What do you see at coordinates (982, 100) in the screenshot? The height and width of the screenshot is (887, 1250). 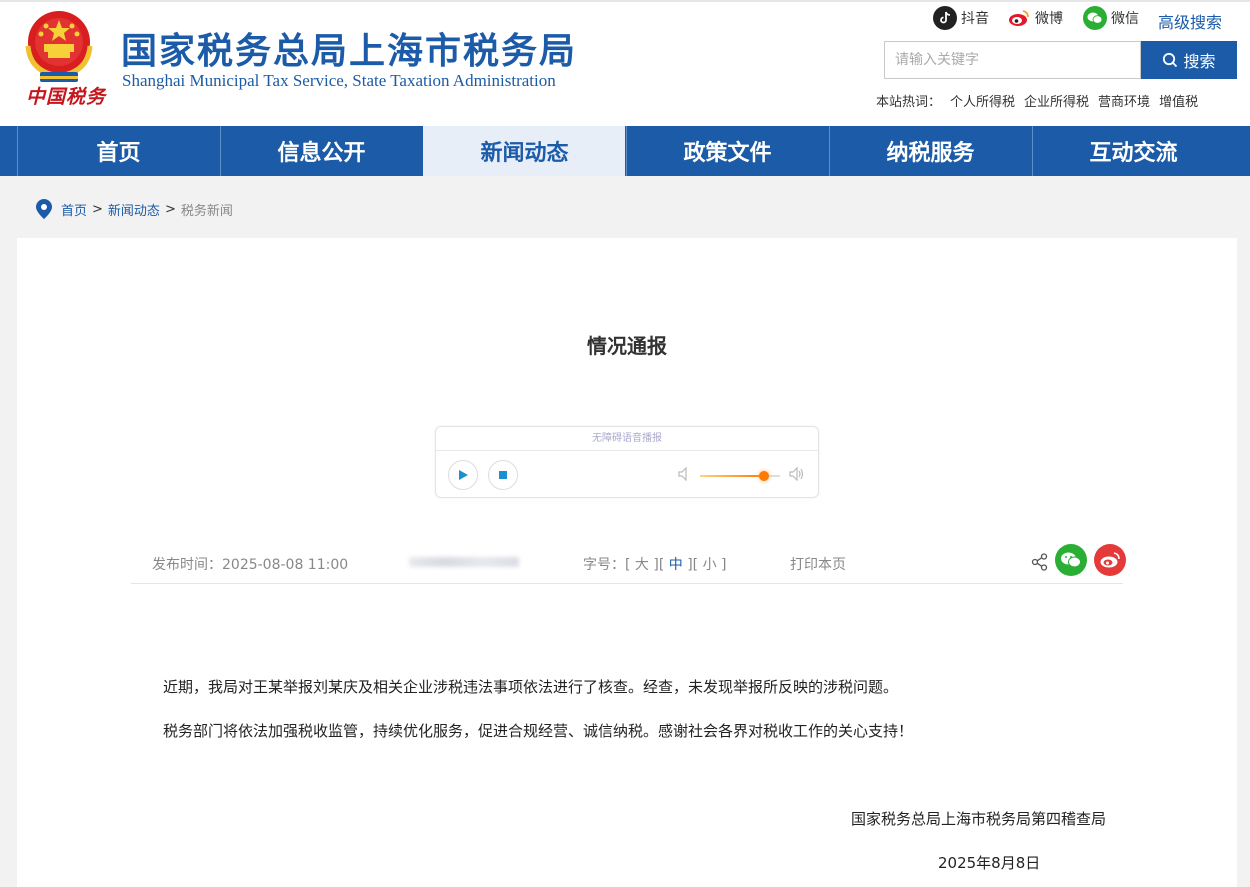 I see `hot-keyword-link: 个人所得税` at bounding box center [982, 100].